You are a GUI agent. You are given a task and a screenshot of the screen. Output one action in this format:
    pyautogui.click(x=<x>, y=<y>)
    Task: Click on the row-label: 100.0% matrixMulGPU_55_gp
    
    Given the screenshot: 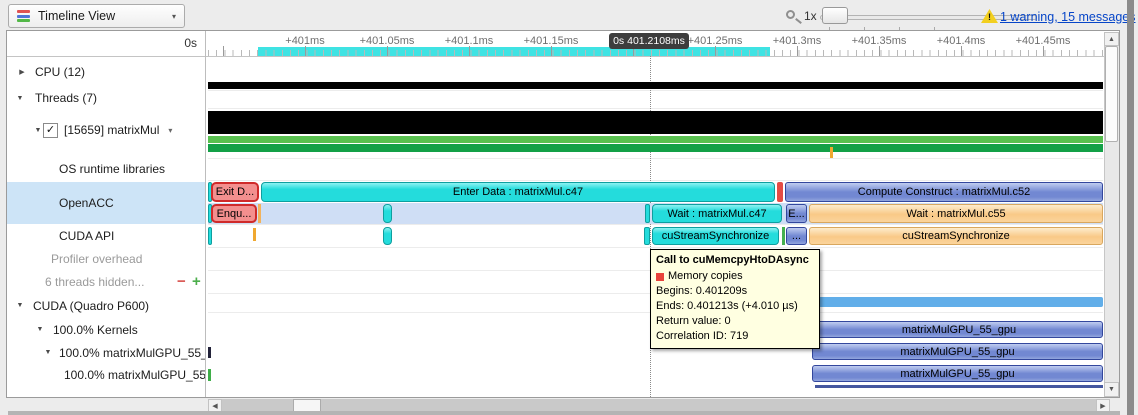 What is the action you would take?
    pyautogui.click(x=134, y=375)
    